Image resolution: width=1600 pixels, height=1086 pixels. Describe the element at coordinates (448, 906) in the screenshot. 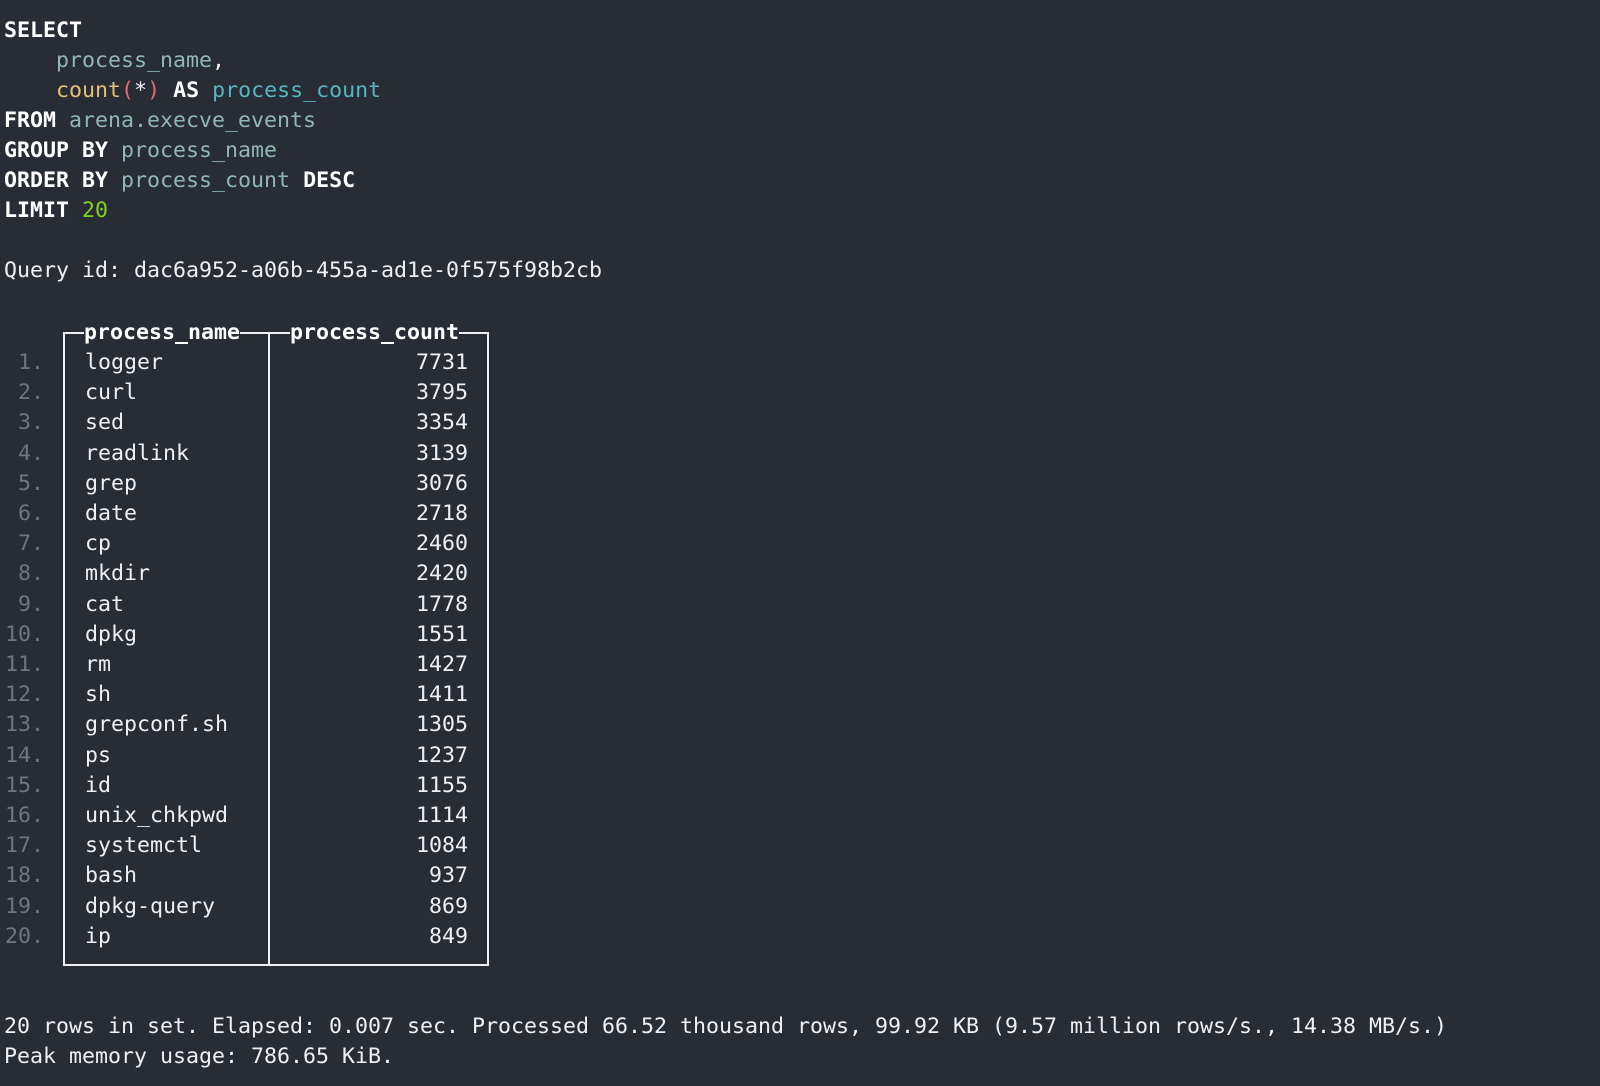

I see `cell-process-count: 869` at that location.